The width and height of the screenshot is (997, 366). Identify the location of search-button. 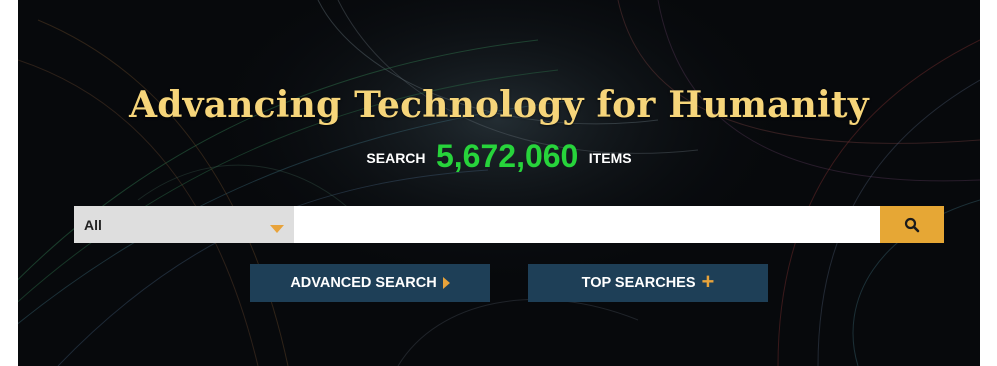
(912, 224).